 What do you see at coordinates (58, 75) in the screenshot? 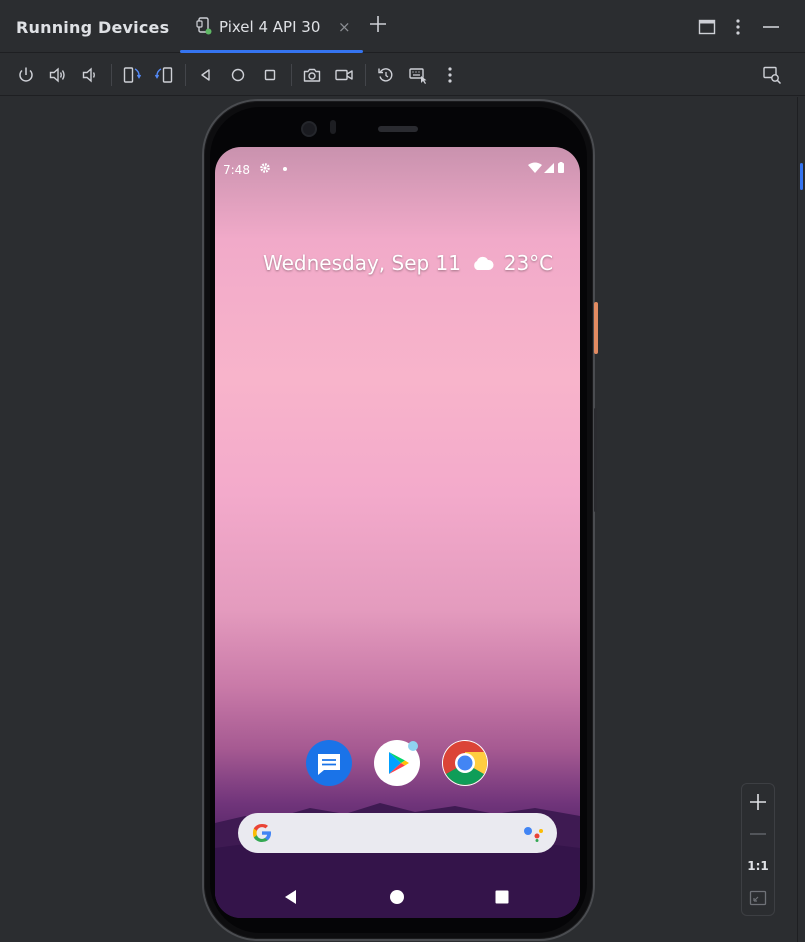
I see `volume-up-icon` at bounding box center [58, 75].